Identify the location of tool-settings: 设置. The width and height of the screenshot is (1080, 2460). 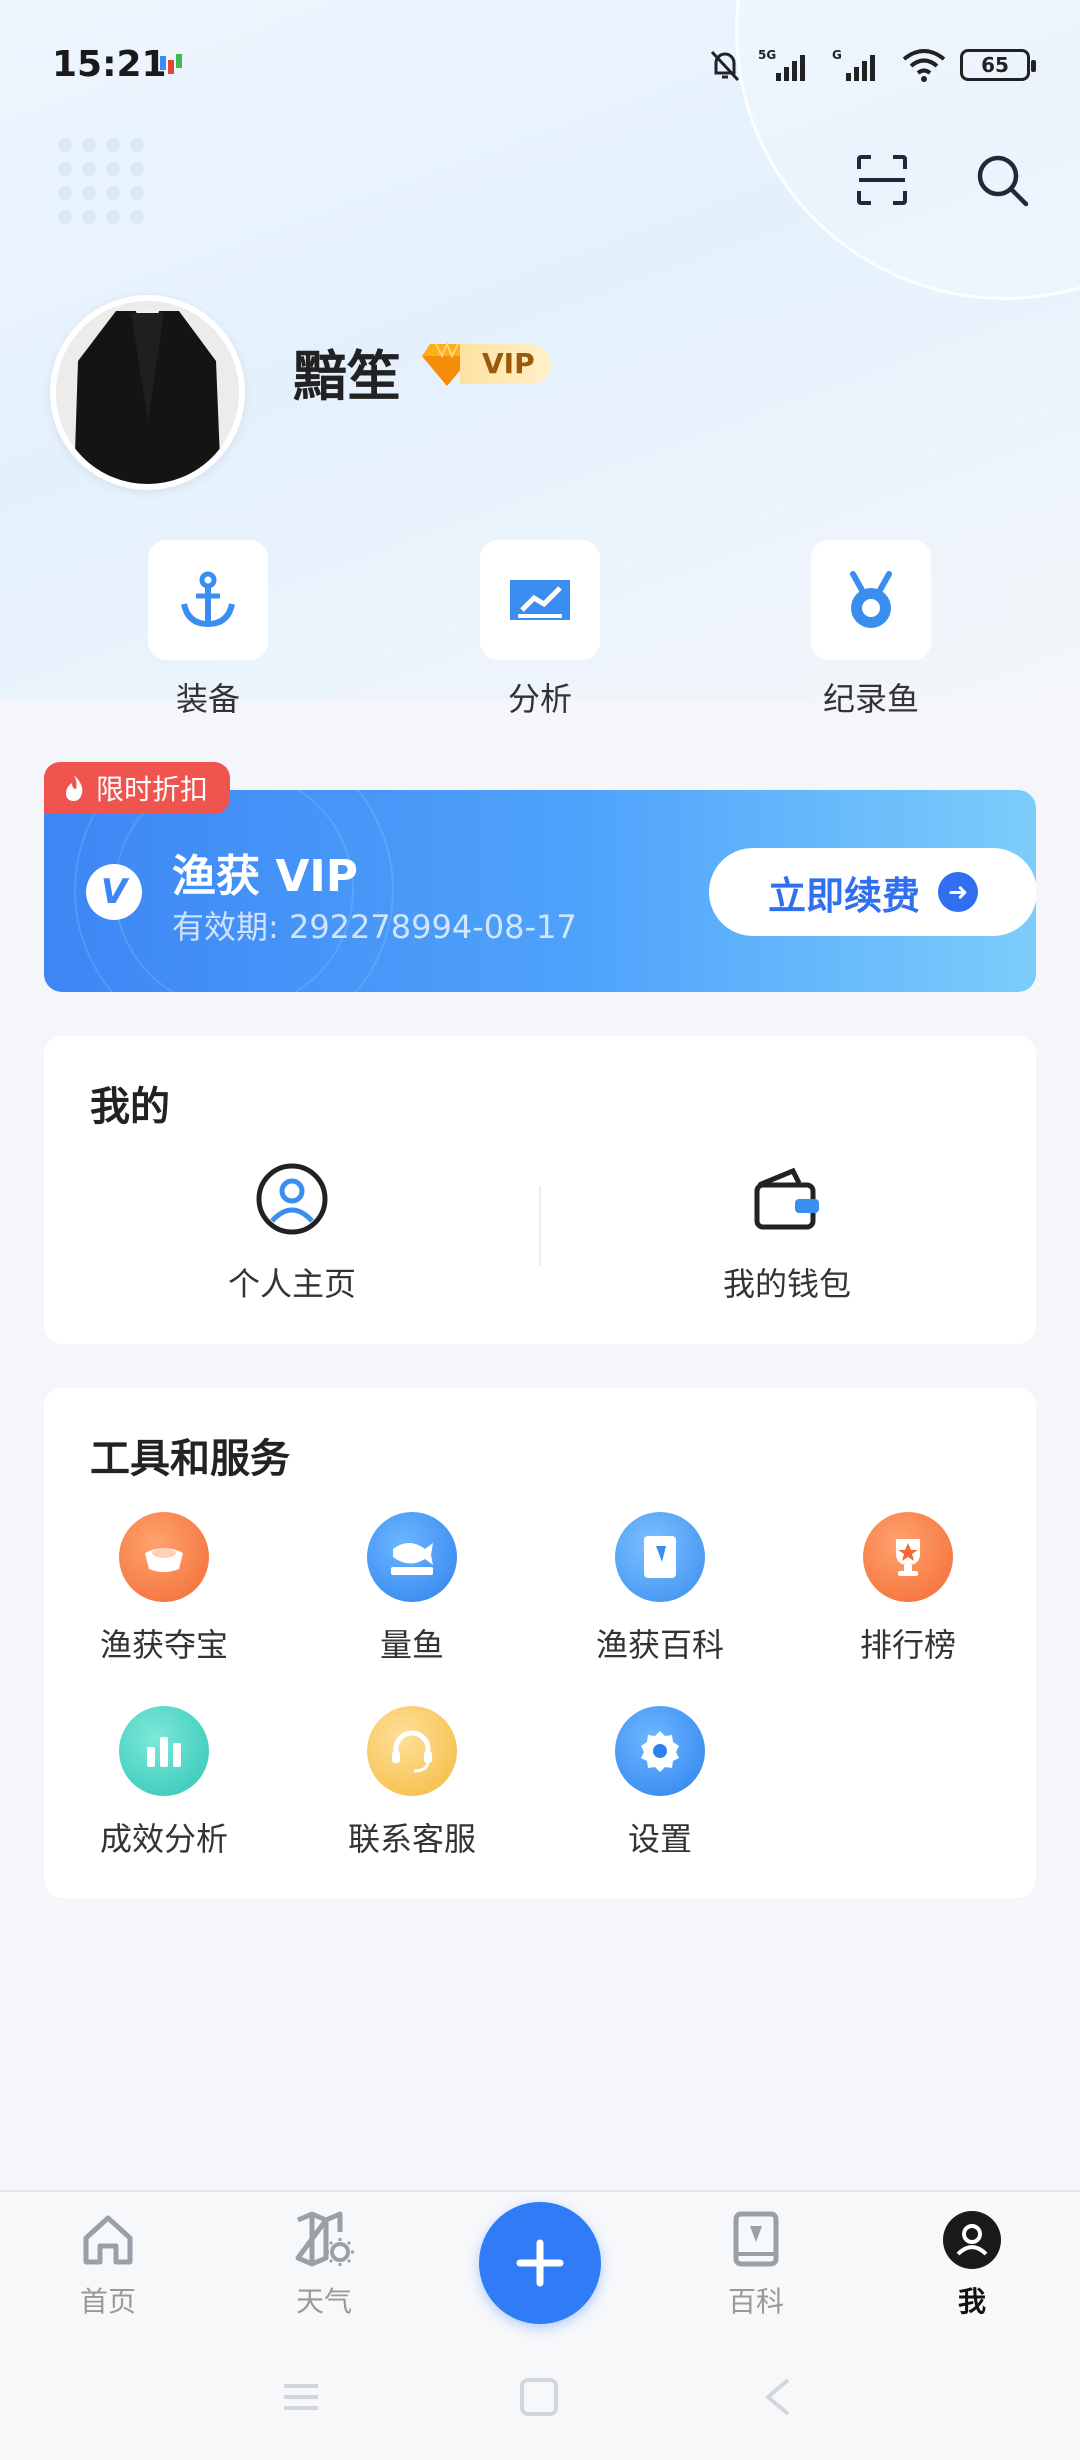
(660, 1783).